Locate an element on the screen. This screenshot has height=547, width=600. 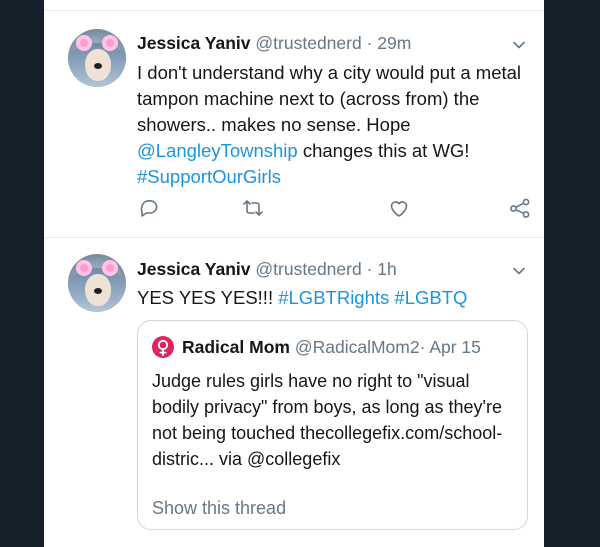
quote-header: Radical Mom @RadicalMom2· Apr 15 is located at coordinates (331, 347).